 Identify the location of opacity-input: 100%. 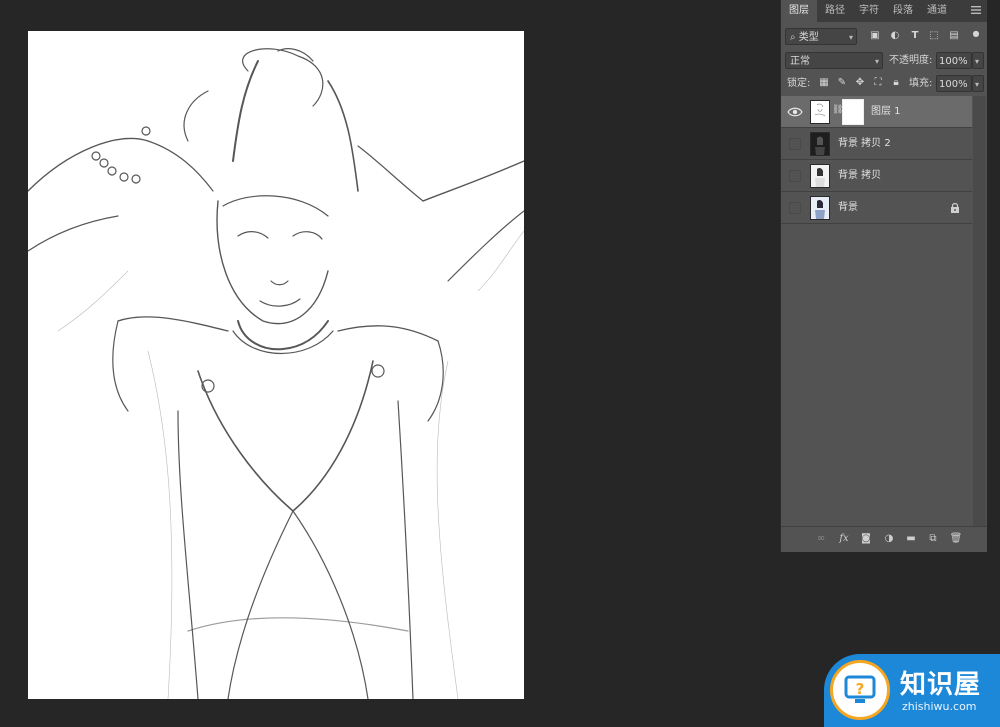
(954, 60).